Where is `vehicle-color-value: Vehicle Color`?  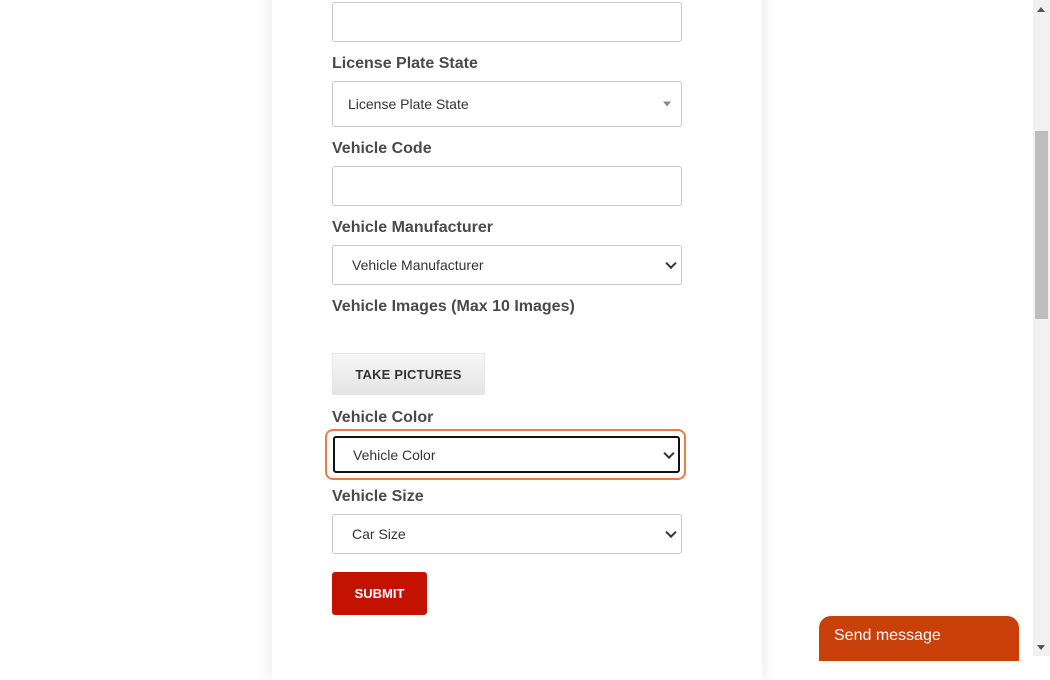 vehicle-color-value: Vehicle Color is located at coordinates (394, 454).